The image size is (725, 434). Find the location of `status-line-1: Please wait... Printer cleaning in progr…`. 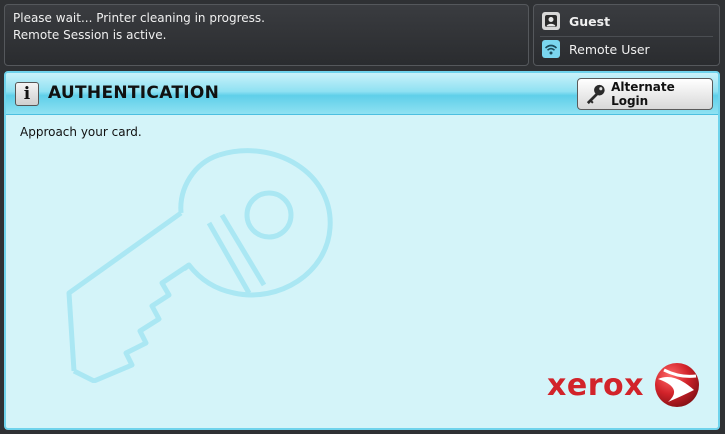

status-line-1: Please wait... Printer cleaning in progr… is located at coordinates (139, 18).